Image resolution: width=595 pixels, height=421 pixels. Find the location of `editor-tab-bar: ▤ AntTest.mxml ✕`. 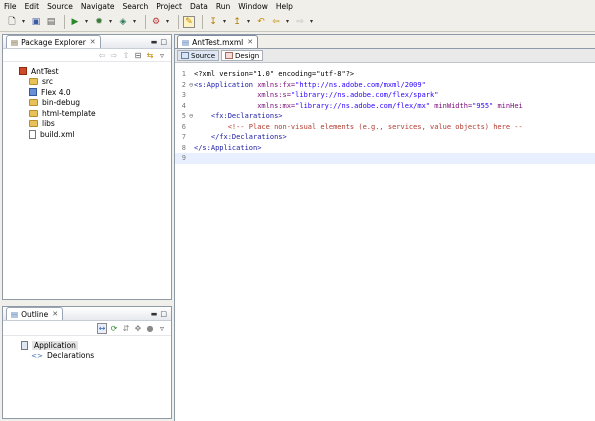

editor-tab-bar: ▤ AntTest.mxml ✕ is located at coordinates (385, 42).